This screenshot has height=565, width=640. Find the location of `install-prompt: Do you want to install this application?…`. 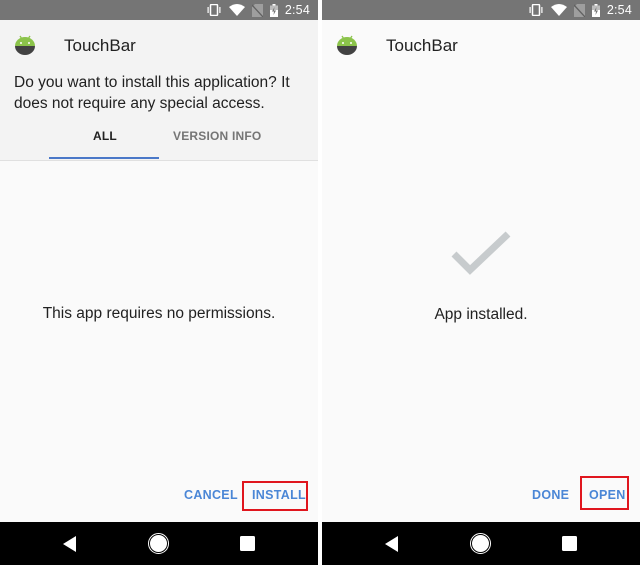

install-prompt: Do you want to install this application?… is located at coordinates (152, 93).